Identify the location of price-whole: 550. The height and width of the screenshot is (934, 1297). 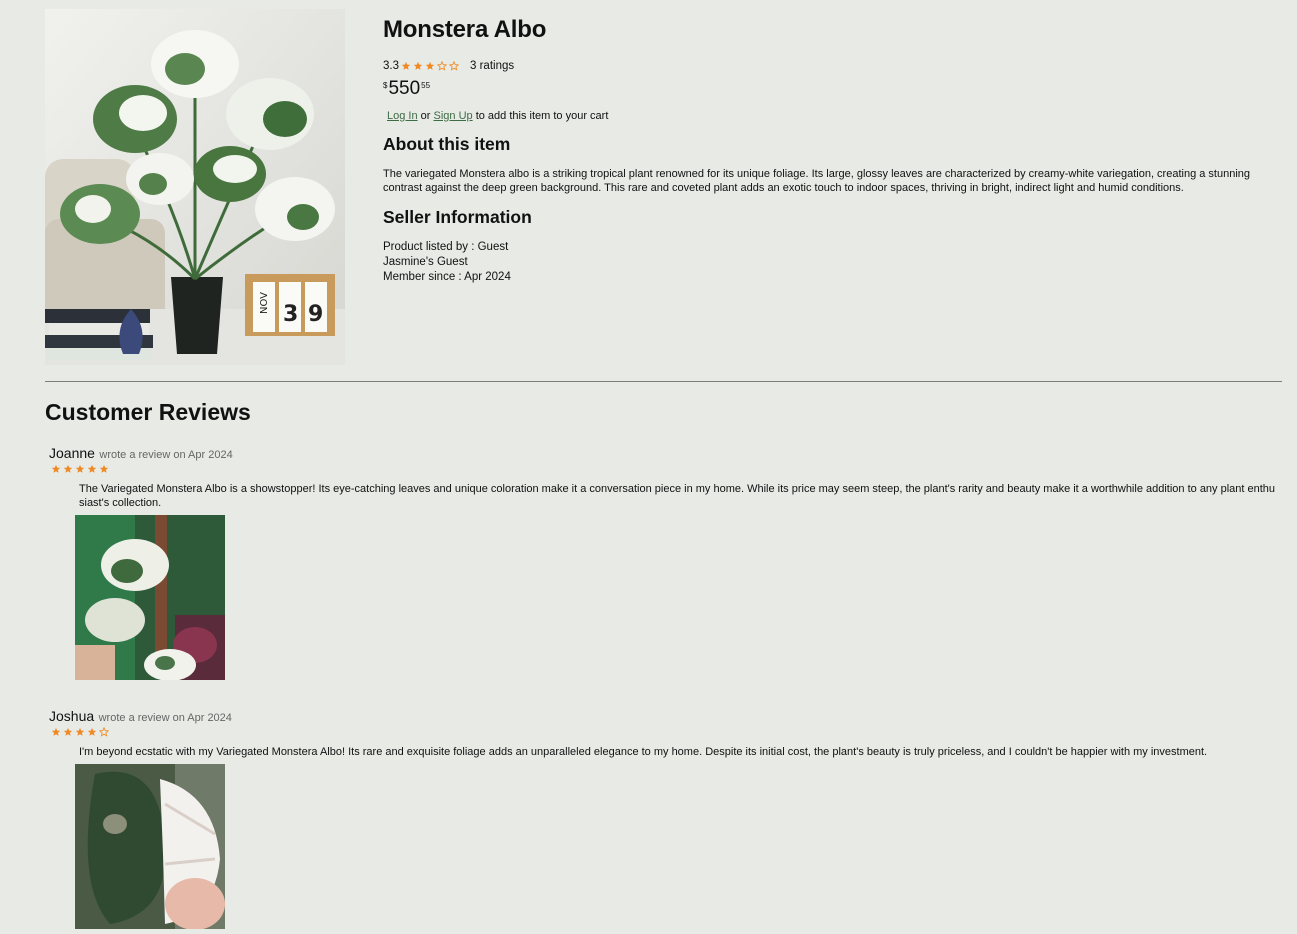
(404, 88).